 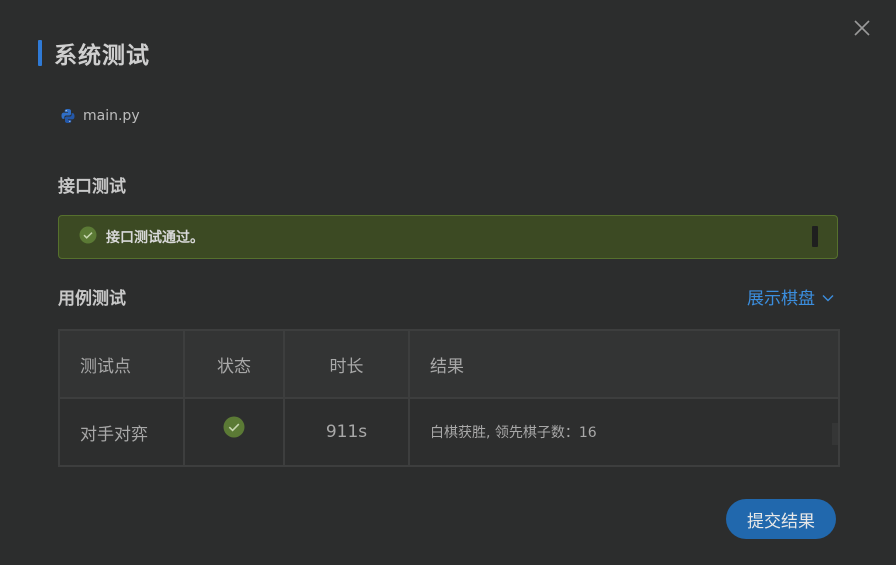 I want to click on file-name: main.py, so click(x=111, y=116).